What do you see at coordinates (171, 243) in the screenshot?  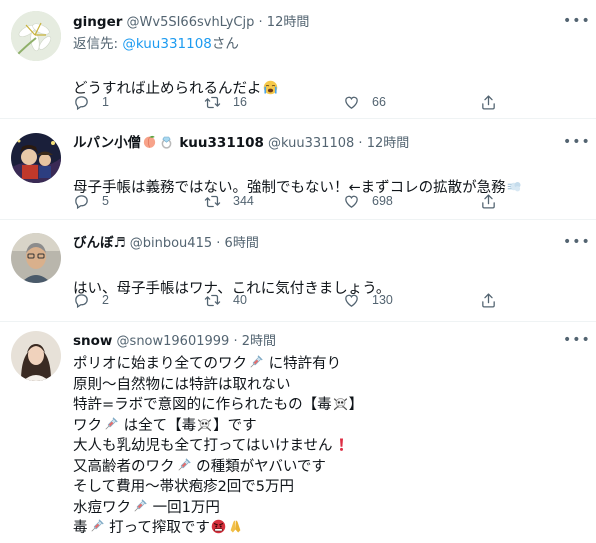 I see `user-handle: @binbou415` at bounding box center [171, 243].